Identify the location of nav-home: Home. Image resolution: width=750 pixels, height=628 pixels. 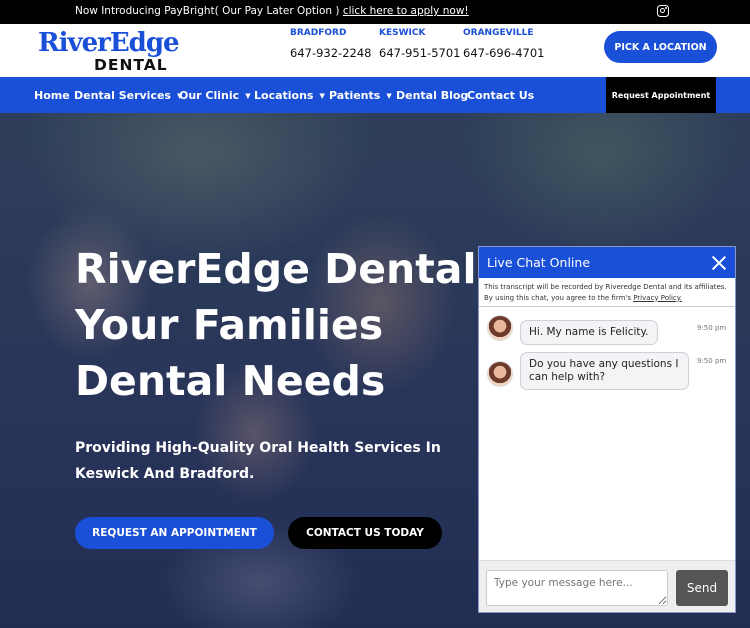
(52, 95).